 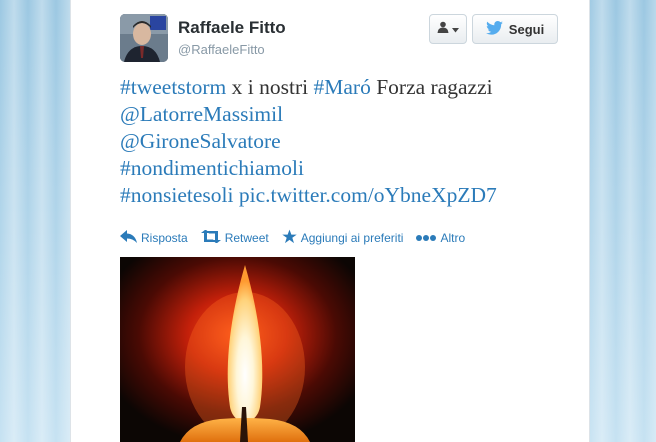 I want to click on favorite-action: Aggiungi ai preferiti, so click(x=343, y=238).